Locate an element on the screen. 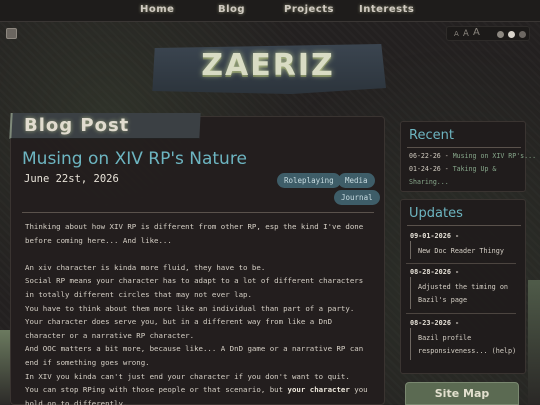 This screenshot has height=405, width=540. top-nav: Home Blog Projects Interests is located at coordinates (270, 11).